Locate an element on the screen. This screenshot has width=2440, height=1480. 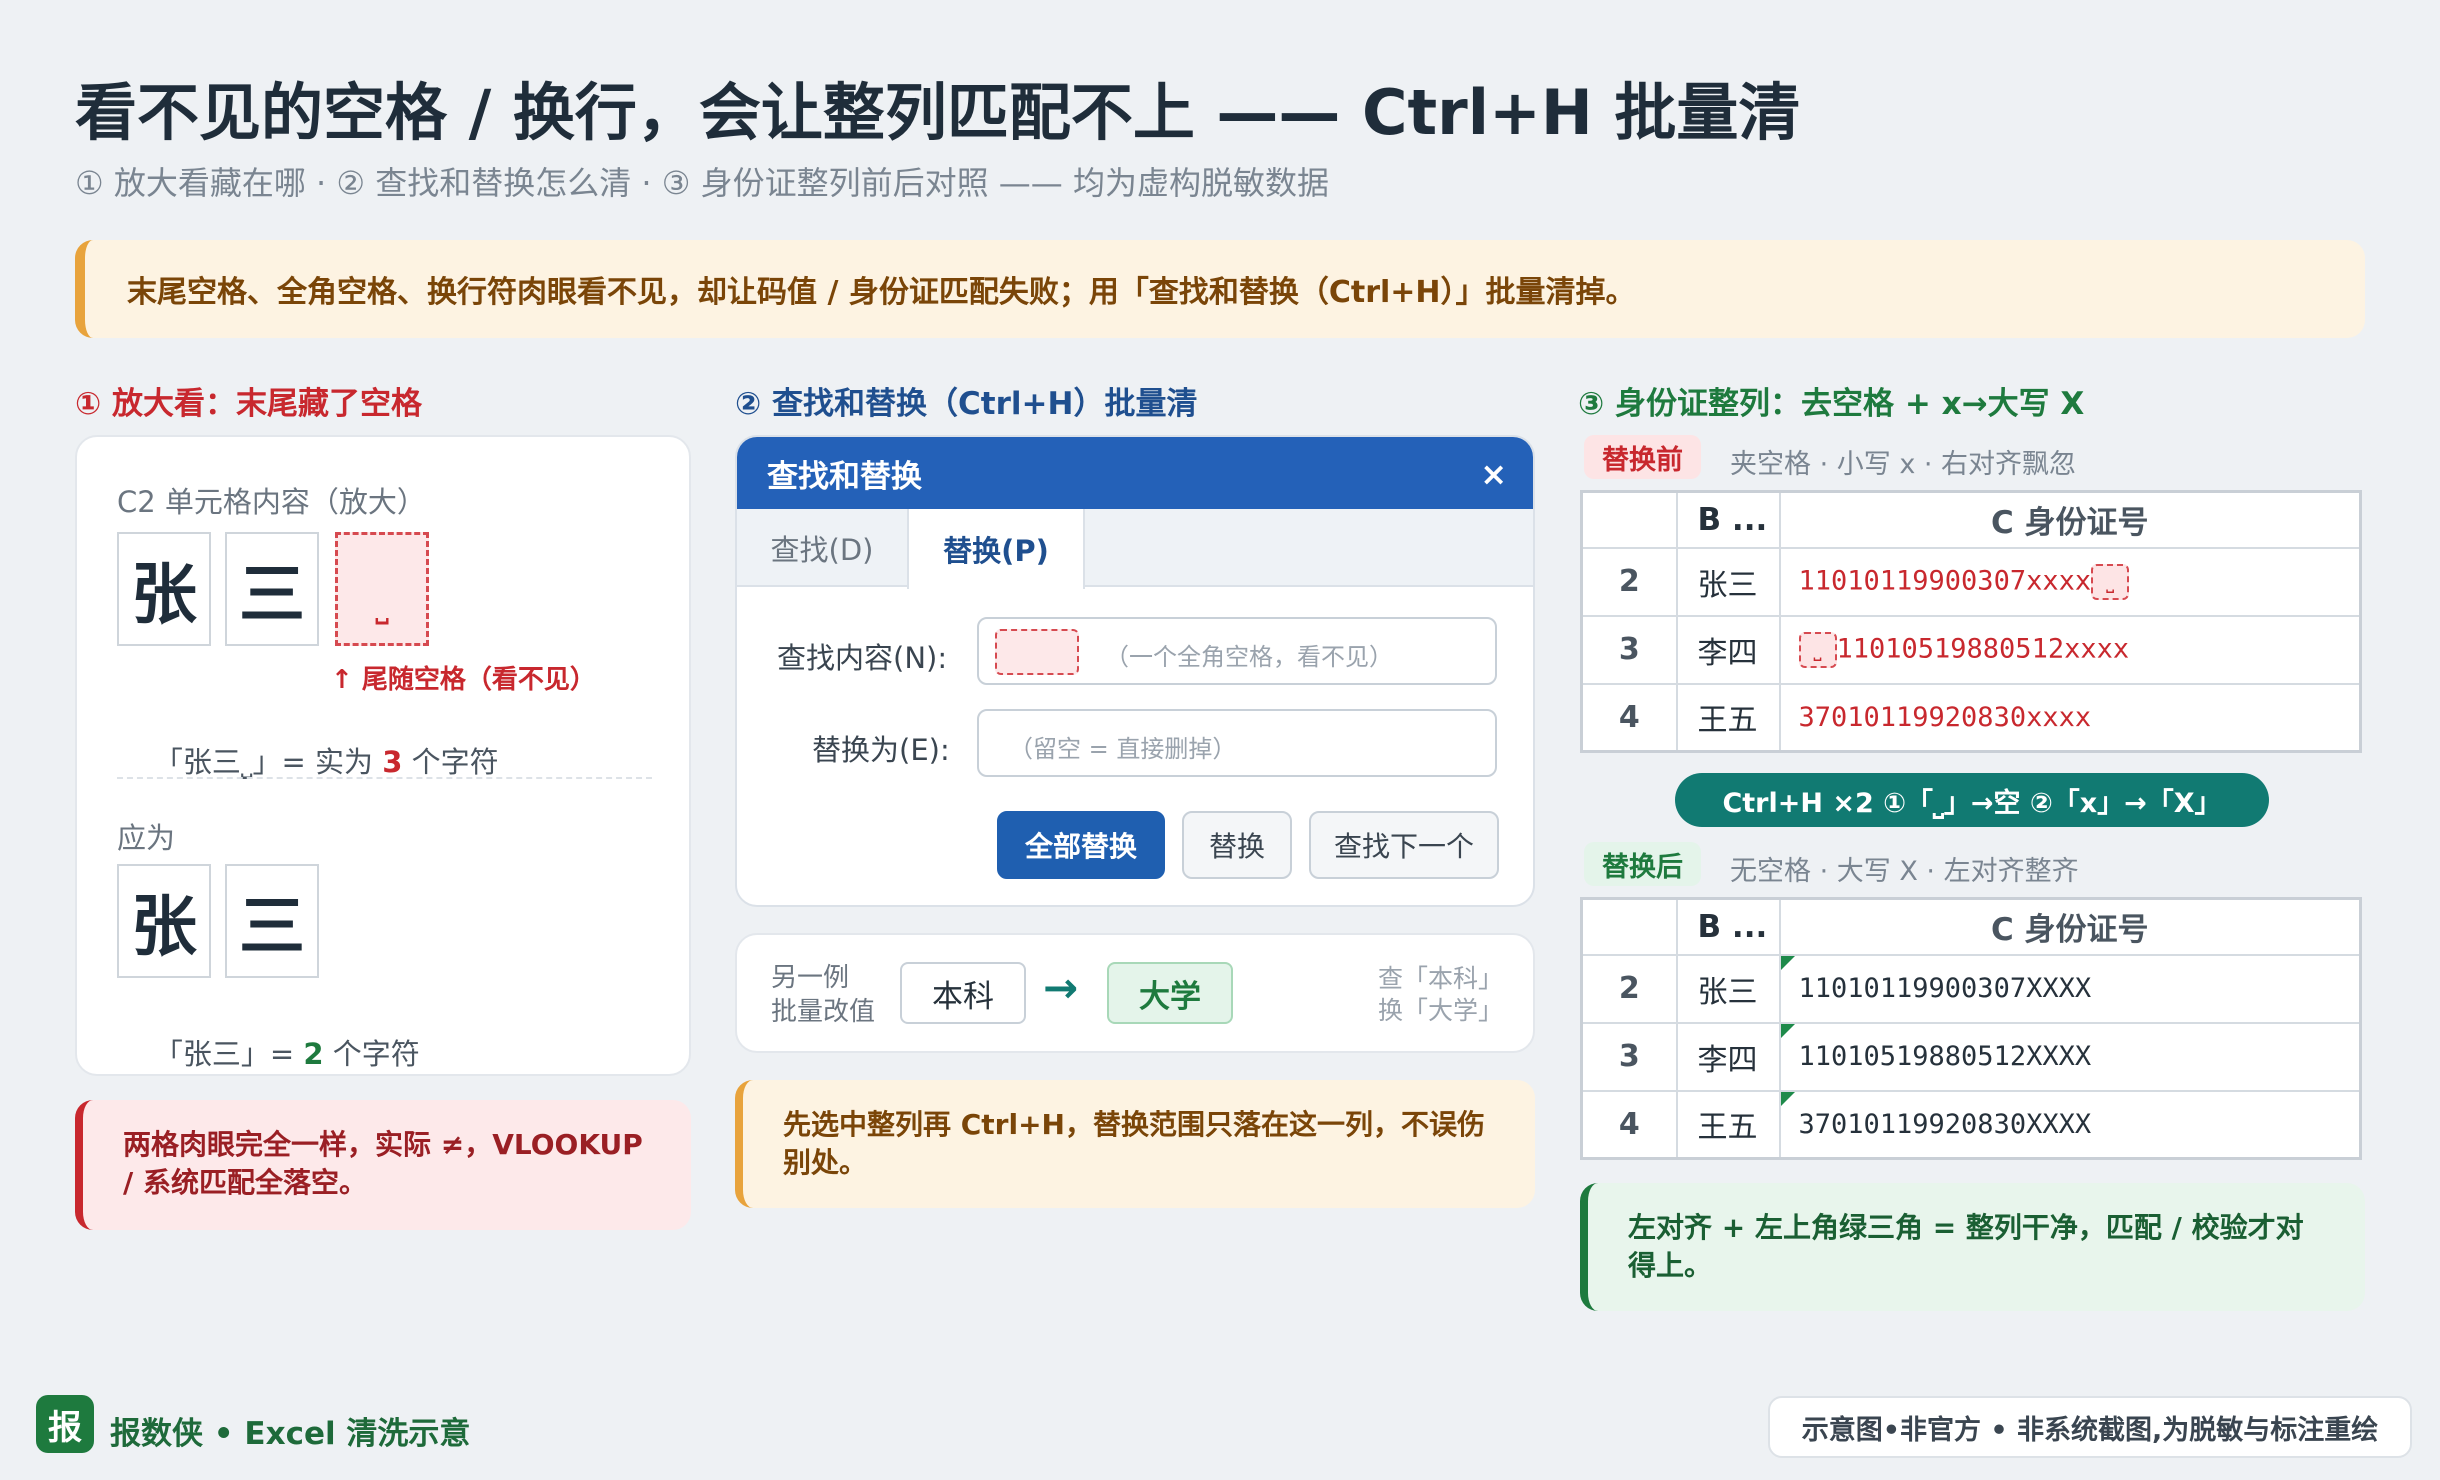
dialog-title-bar: 查找和替换 × is located at coordinates (1135, 473).